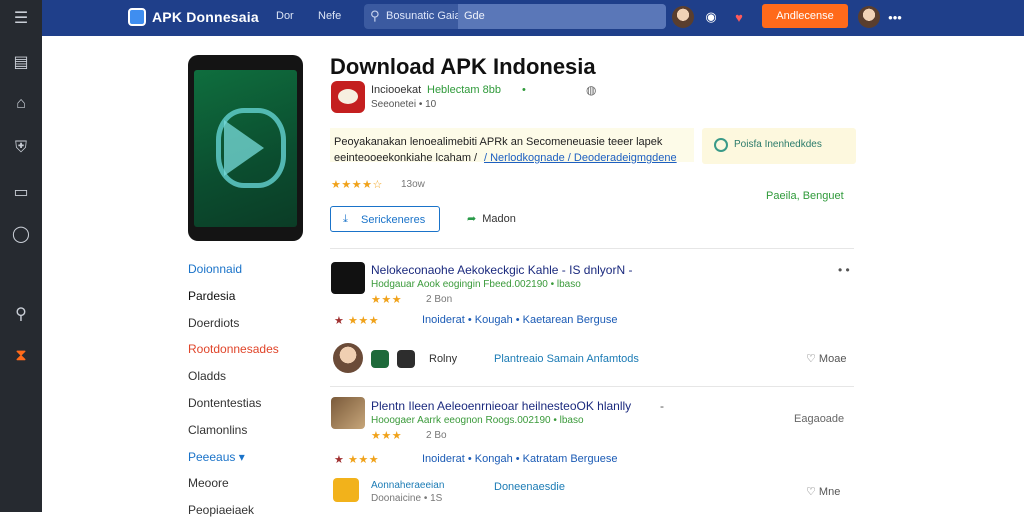 Image resolution: width=1024 pixels, height=517 pixels. What do you see at coordinates (207, 376) in the screenshot?
I see `category-item: Oladds` at bounding box center [207, 376].